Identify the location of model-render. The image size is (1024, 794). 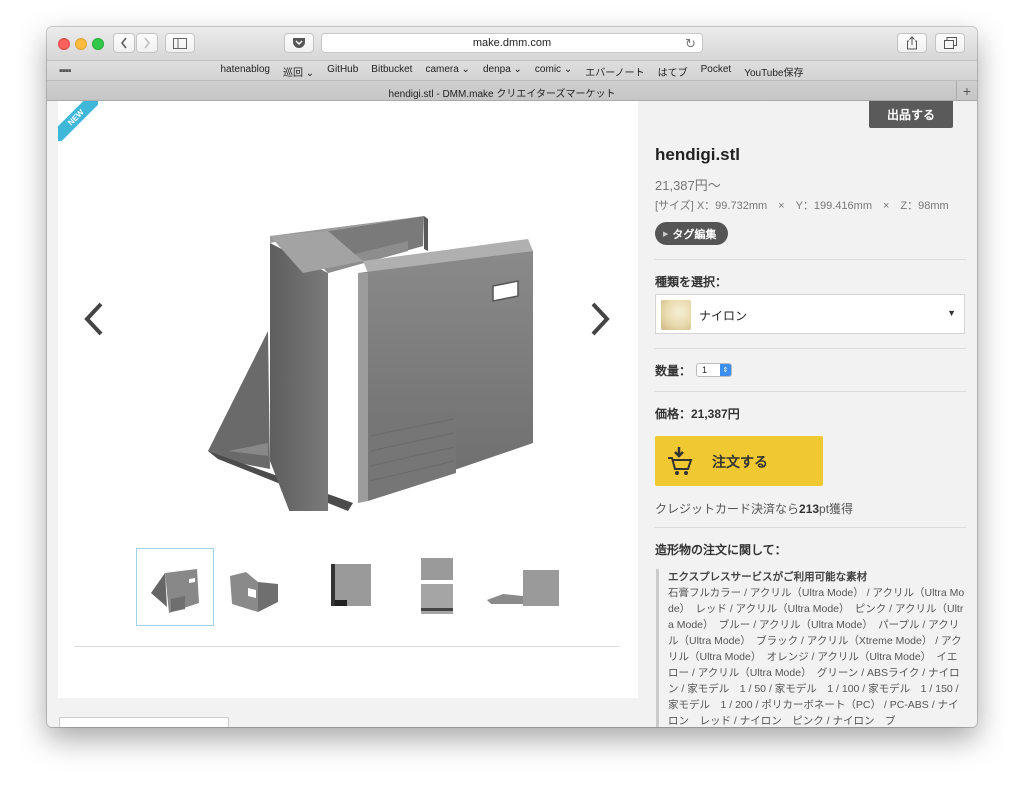
(370, 363).